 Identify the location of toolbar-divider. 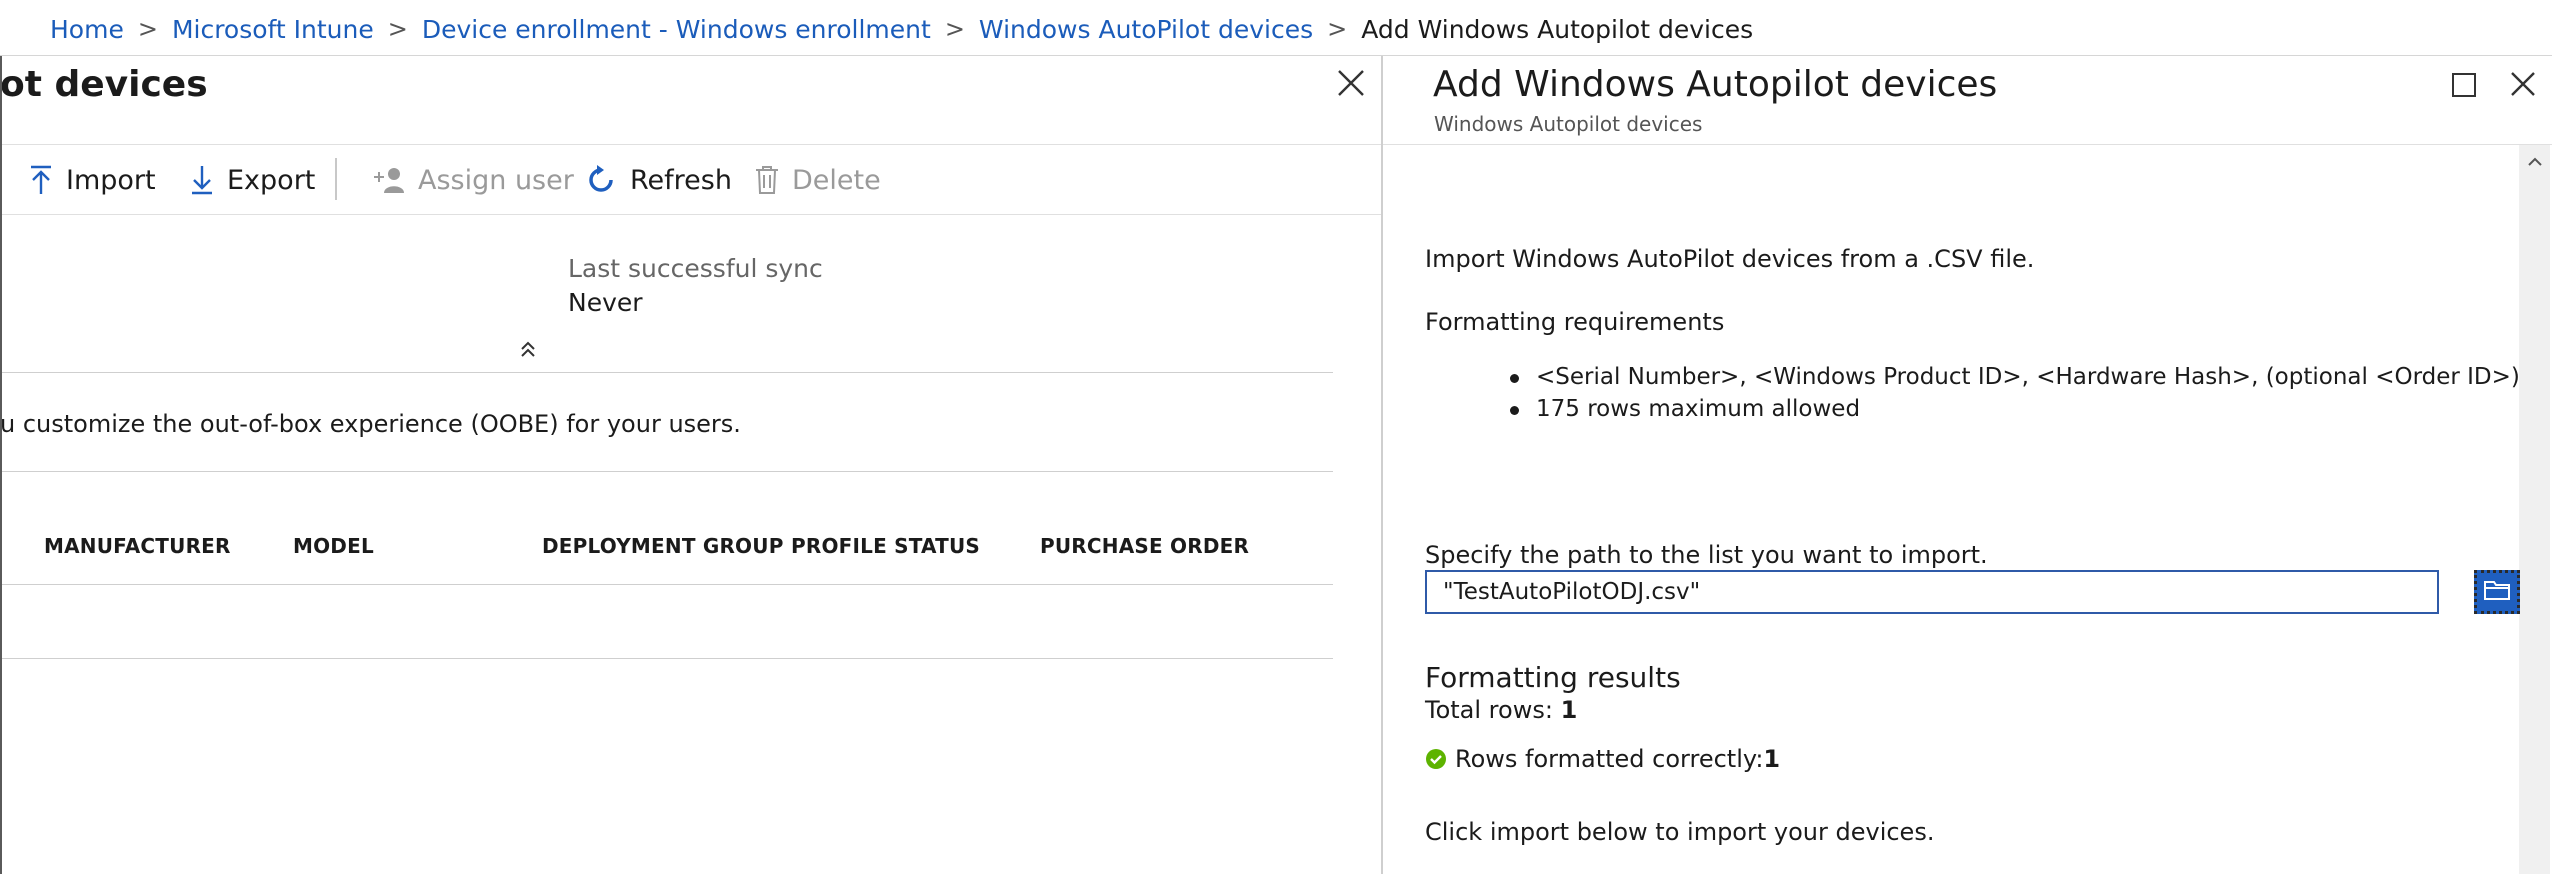
(336, 179).